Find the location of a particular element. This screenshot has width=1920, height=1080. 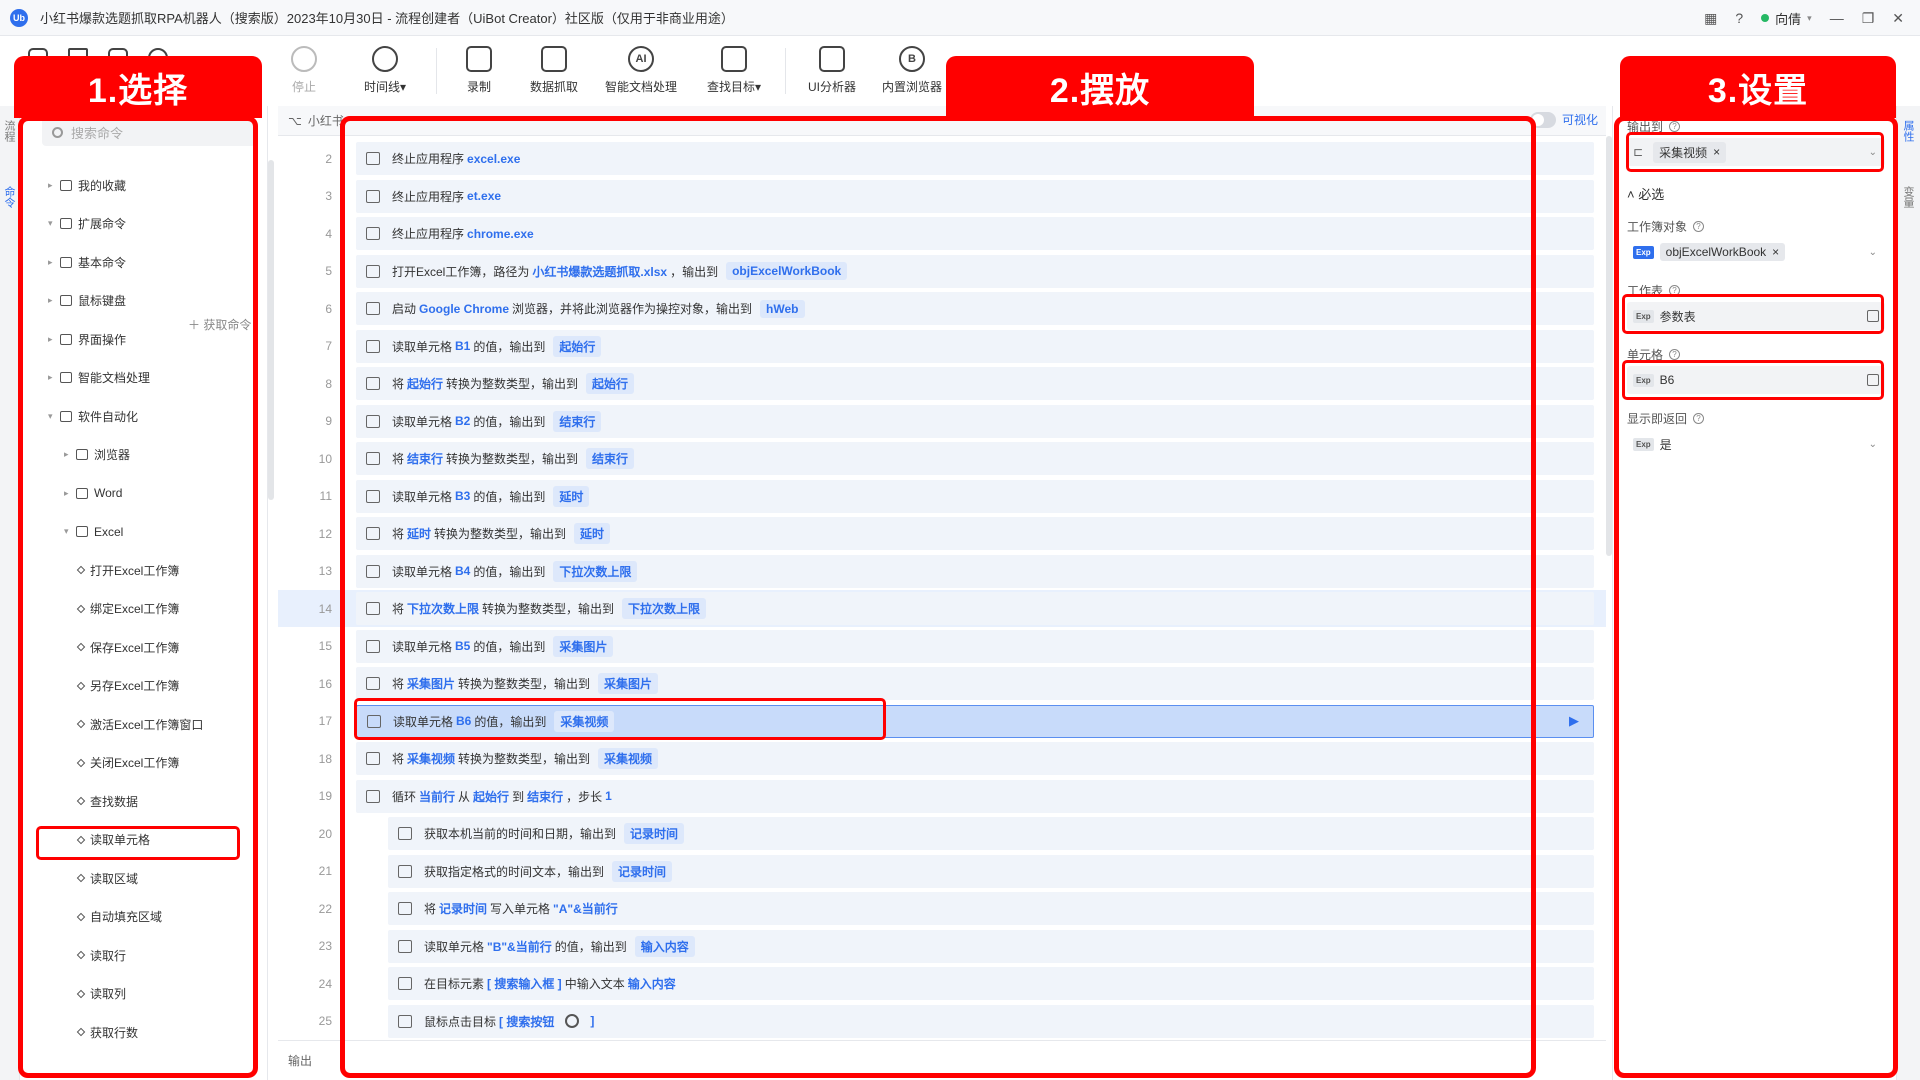

command-row: 25 鼠标点击目标[ 搜索按钮] is located at coordinates (942, 1021).